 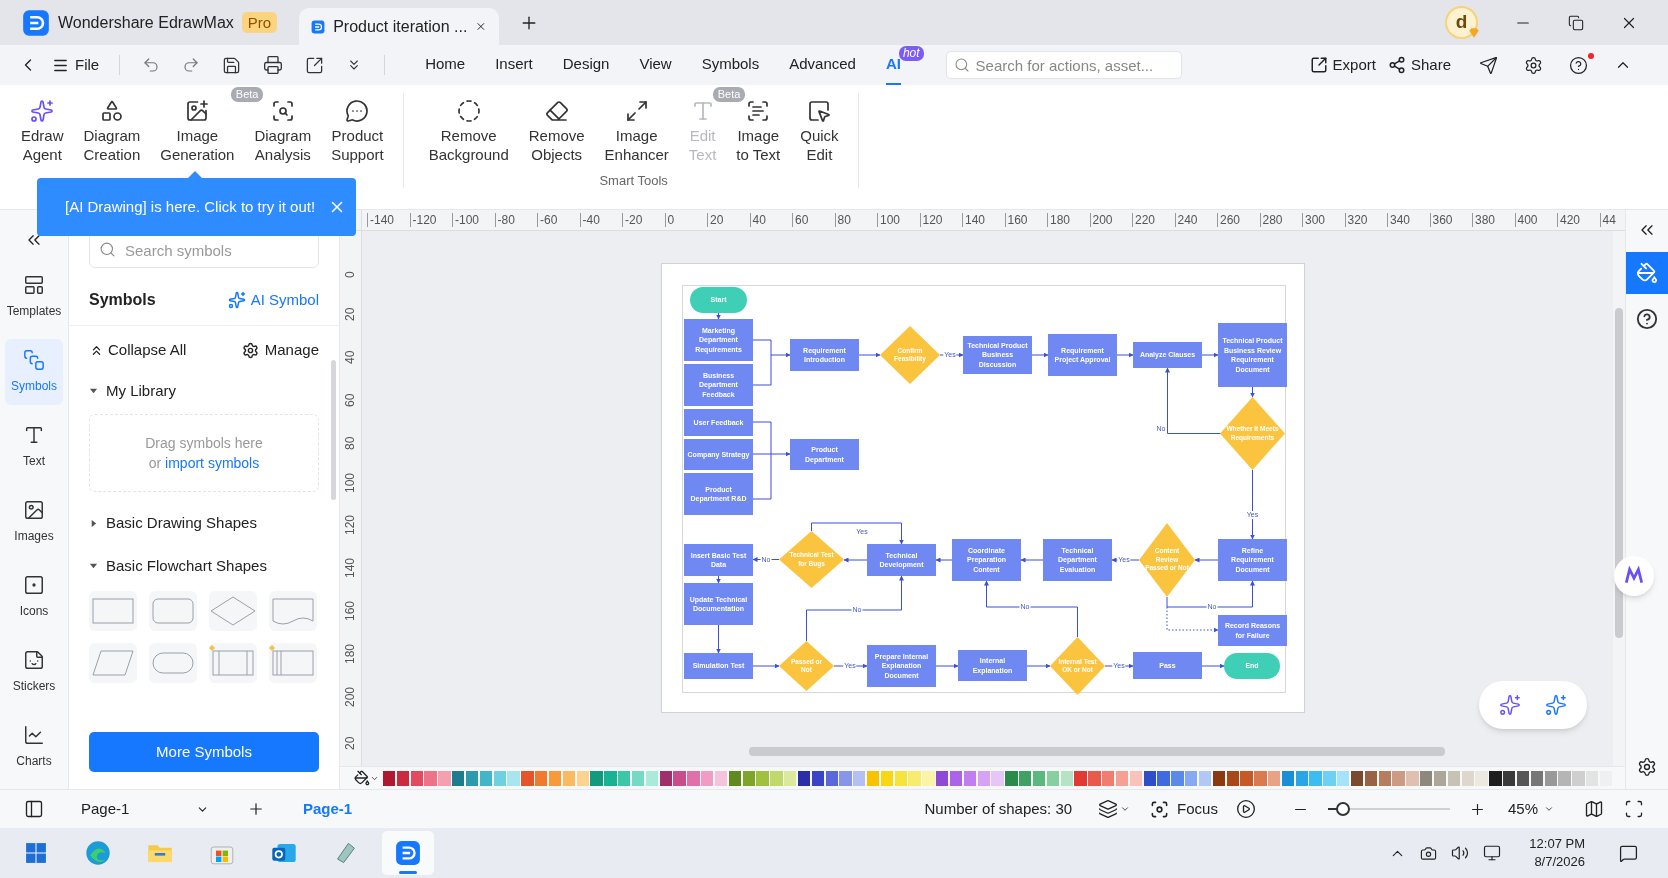 What do you see at coordinates (122, 300) in the screenshot?
I see `panel-title: Symbols` at bounding box center [122, 300].